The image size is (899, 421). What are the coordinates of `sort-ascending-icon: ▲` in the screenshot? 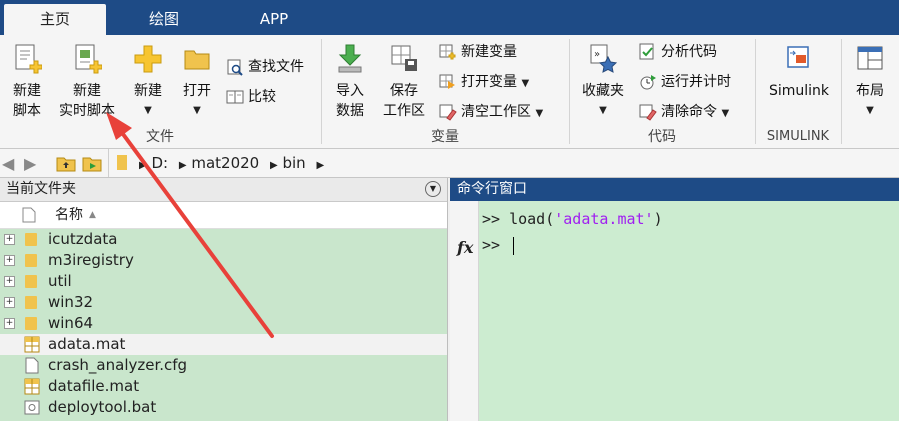 It's located at (92, 215).